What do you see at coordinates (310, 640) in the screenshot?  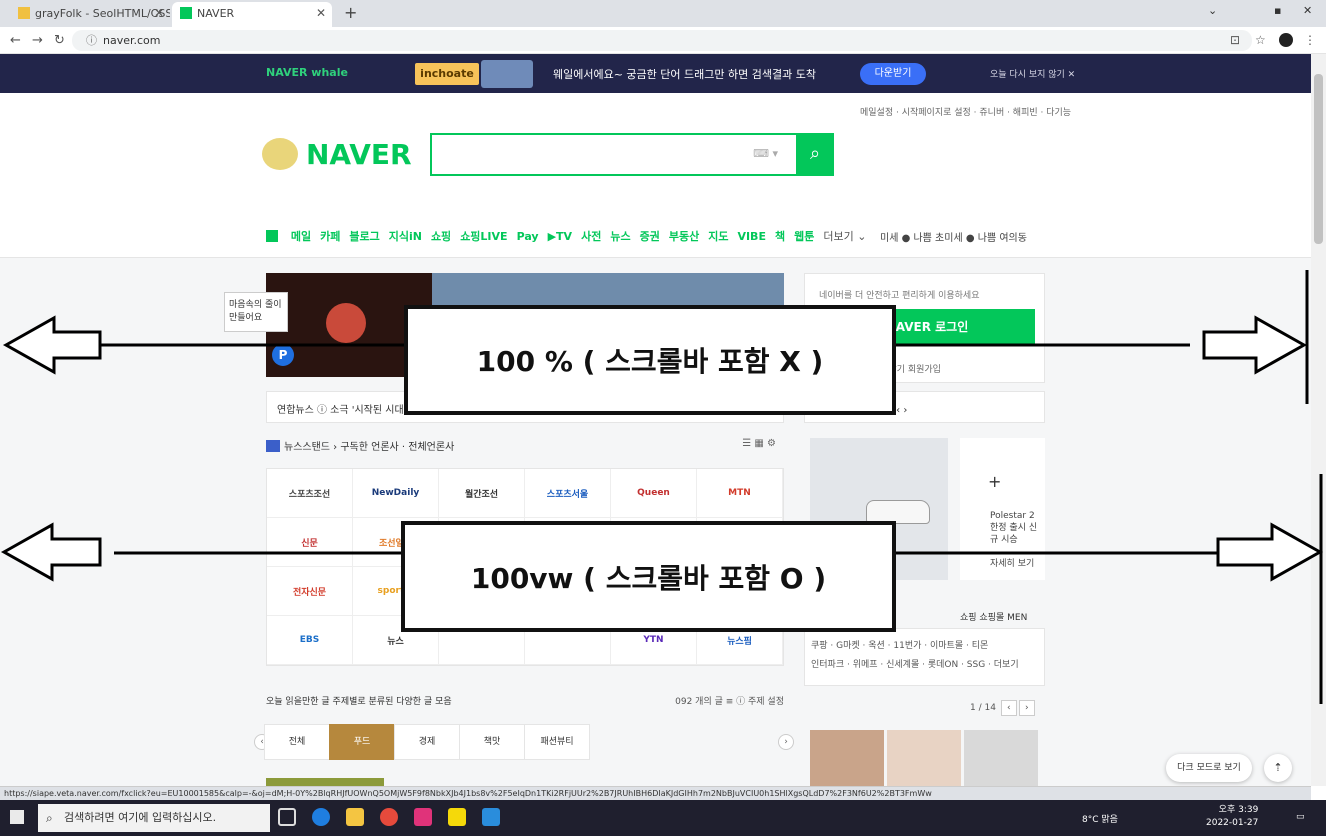 I see `press-logo: EBS` at bounding box center [310, 640].